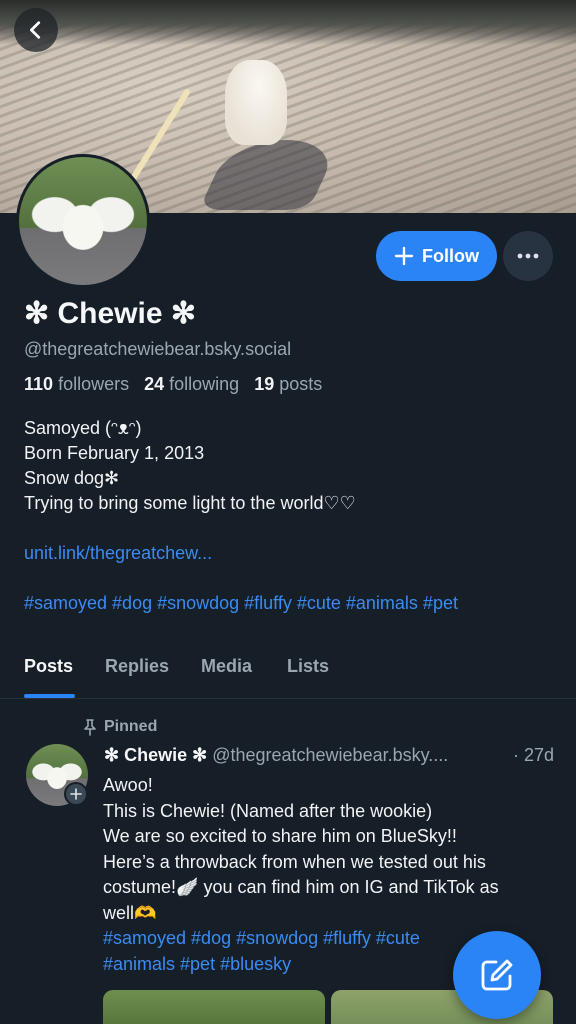 The image size is (576, 1024). I want to click on profile-stats: 110 followers 24 following 19 posts, so click(173, 384).